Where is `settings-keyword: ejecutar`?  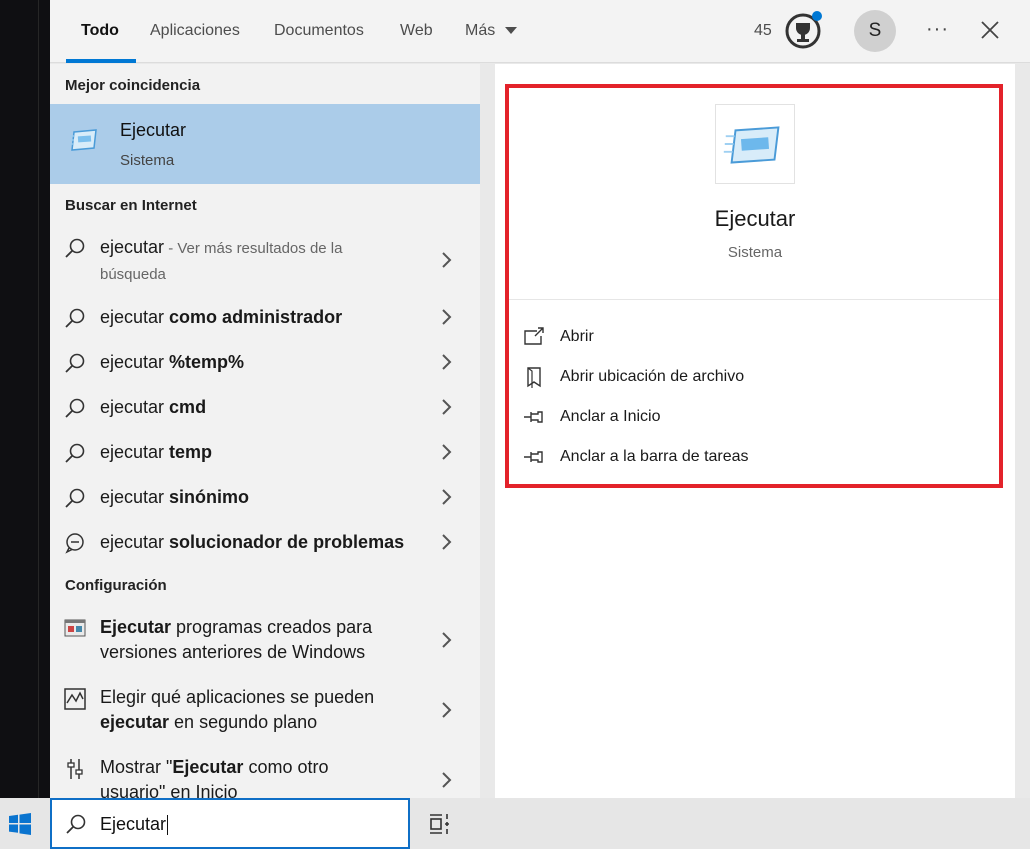
settings-keyword: ejecutar is located at coordinates (135, 722).